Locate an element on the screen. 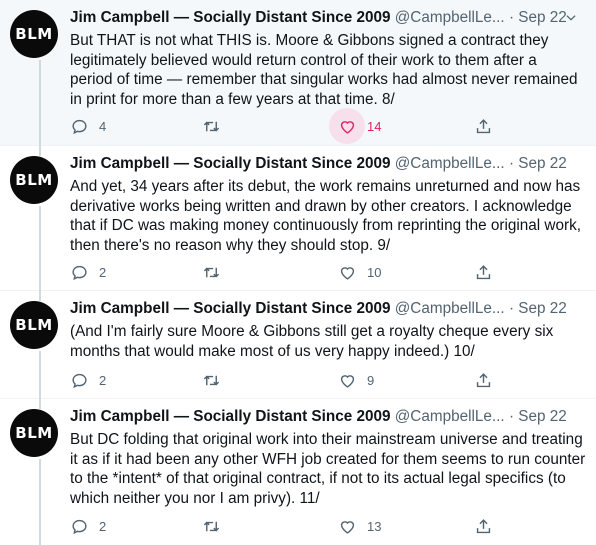  tweet-actions: 4 14 is located at coordinates (285, 126).